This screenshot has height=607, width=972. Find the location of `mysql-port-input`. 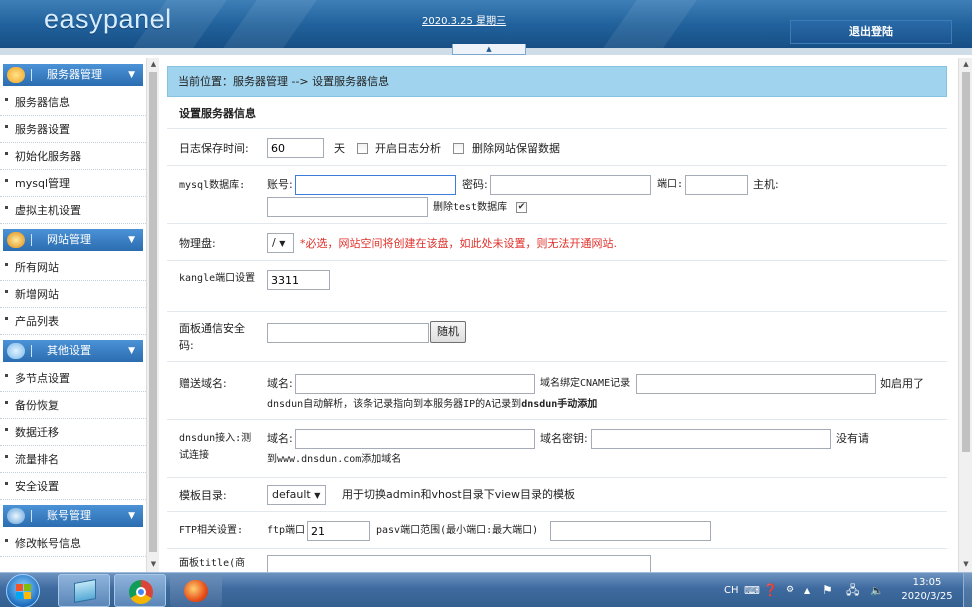

mysql-port-input is located at coordinates (716, 185).